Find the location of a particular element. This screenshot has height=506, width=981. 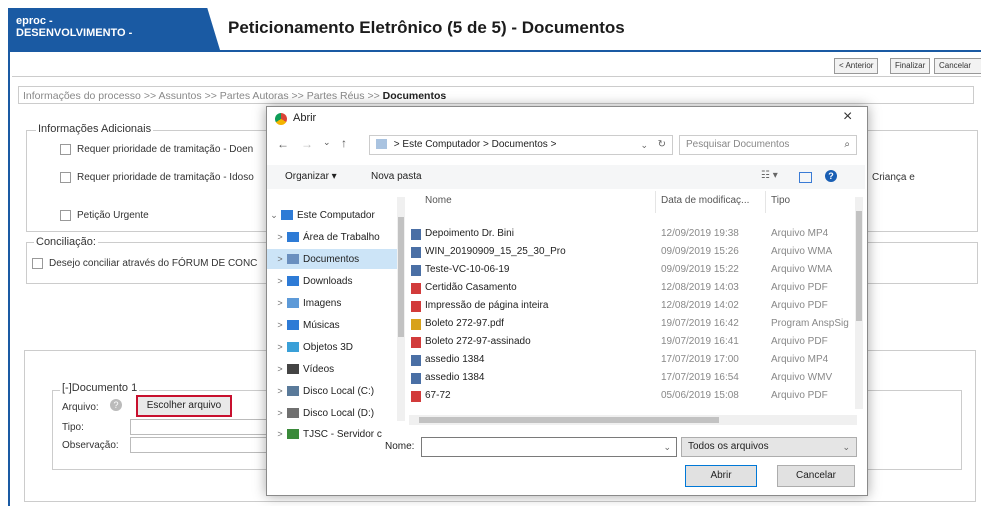

column-header-name: Nome is located at coordinates (438, 200).